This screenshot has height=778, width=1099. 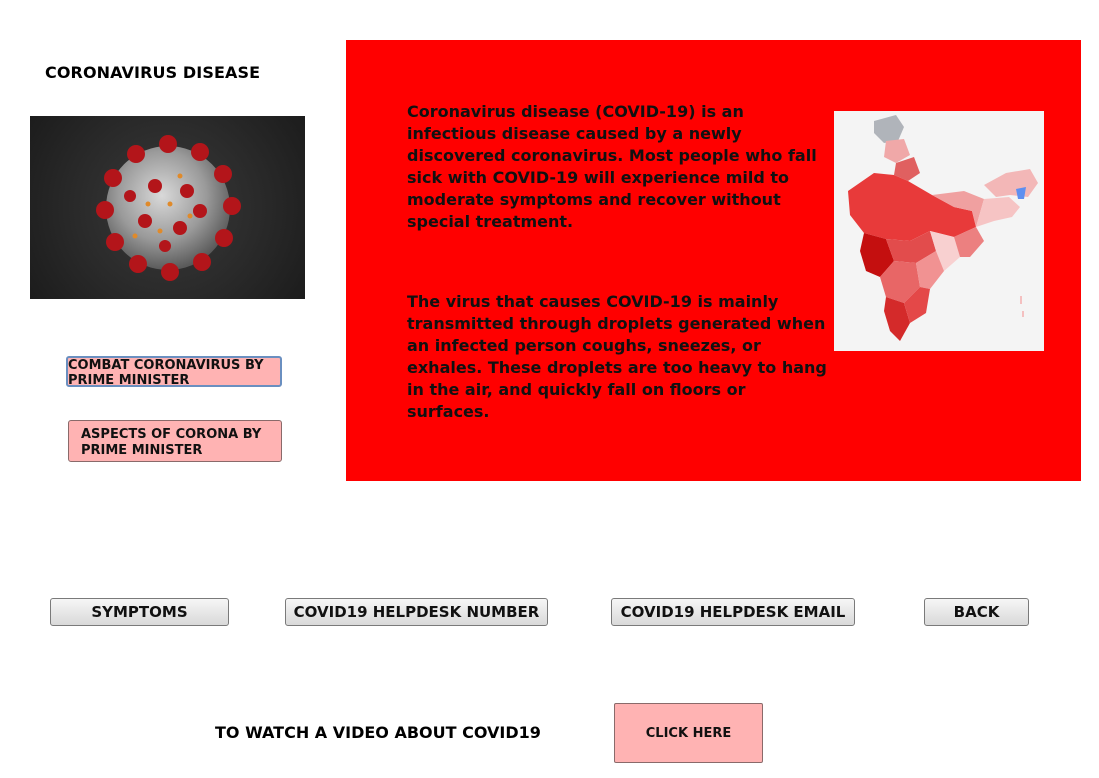 What do you see at coordinates (174, 372) in the screenshot?
I see `combat-coronavirus-button: COMBAT CORONAVIRUS BY PRIME MINISTER` at bounding box center [174, 372].